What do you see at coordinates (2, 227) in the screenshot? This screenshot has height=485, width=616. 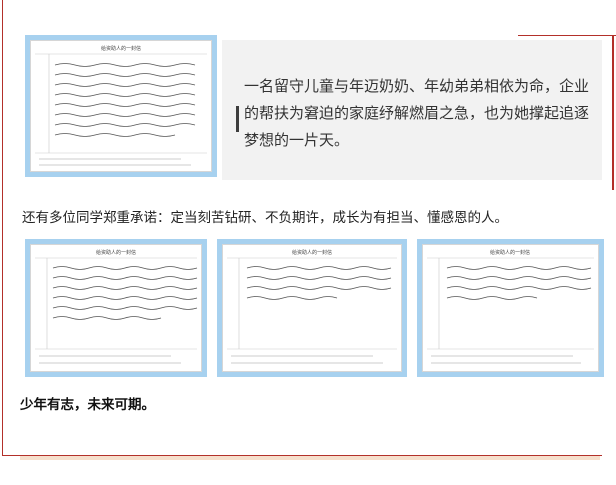 I see `frame-left-line` at bounding box center [2, 227].